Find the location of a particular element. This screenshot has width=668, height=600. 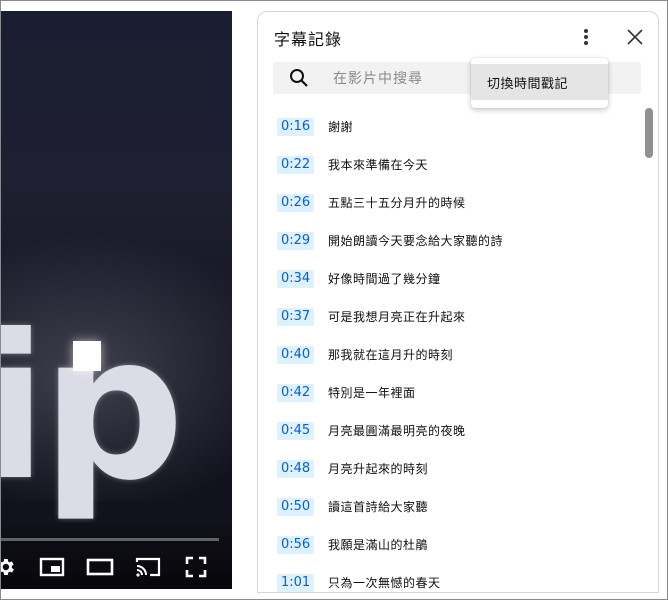

close-icon is located at coordinates (635, 37).